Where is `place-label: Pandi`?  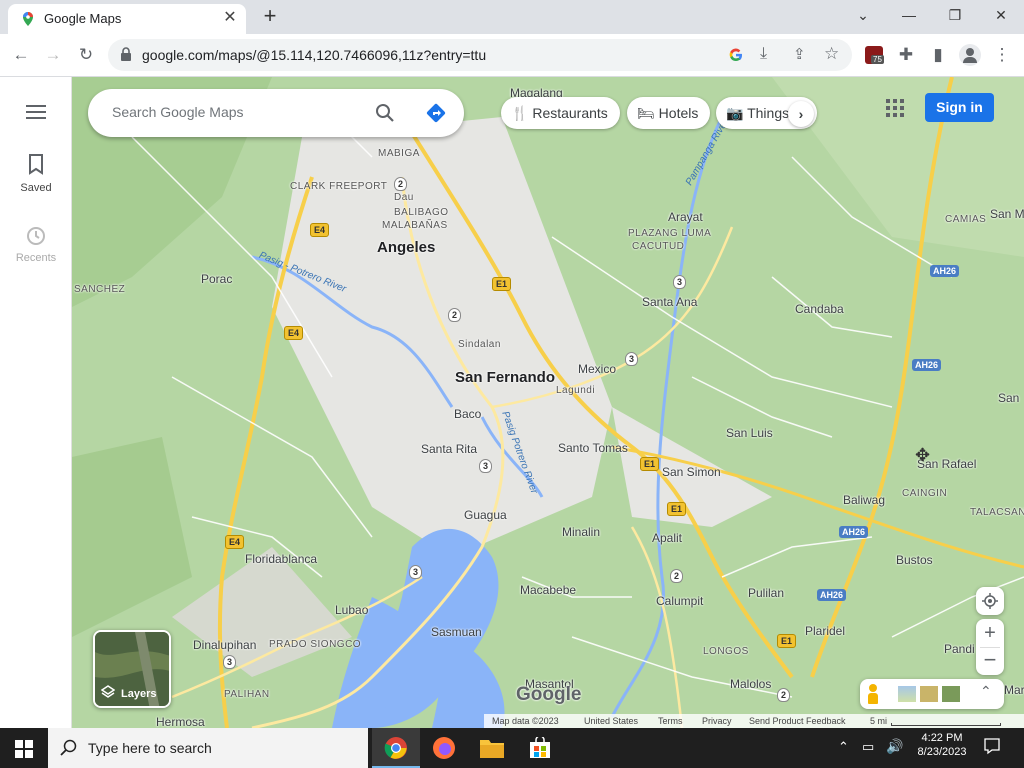 place-label: Pandi is located at coordinates (959, 649).